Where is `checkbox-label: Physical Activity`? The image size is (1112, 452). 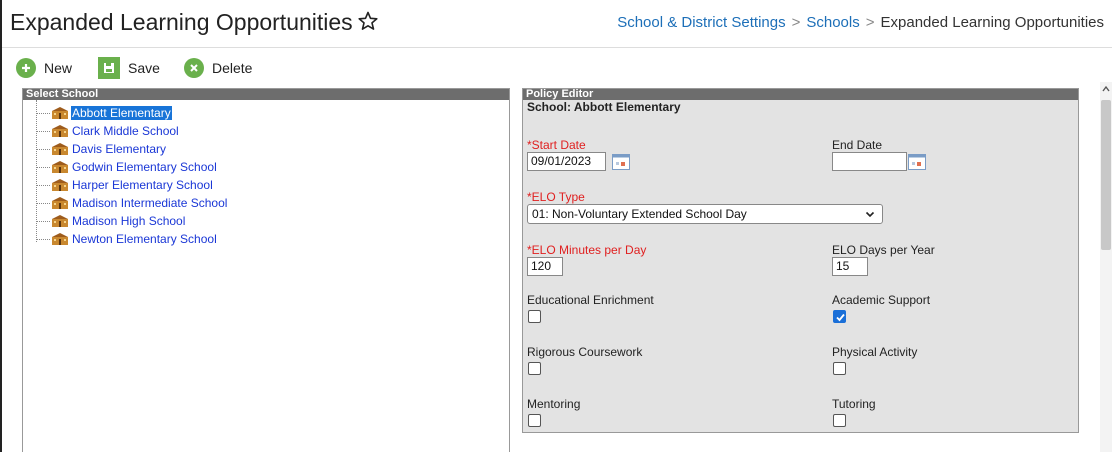 checkbox-label: Physical Activity is located at coordinates (875, 352).